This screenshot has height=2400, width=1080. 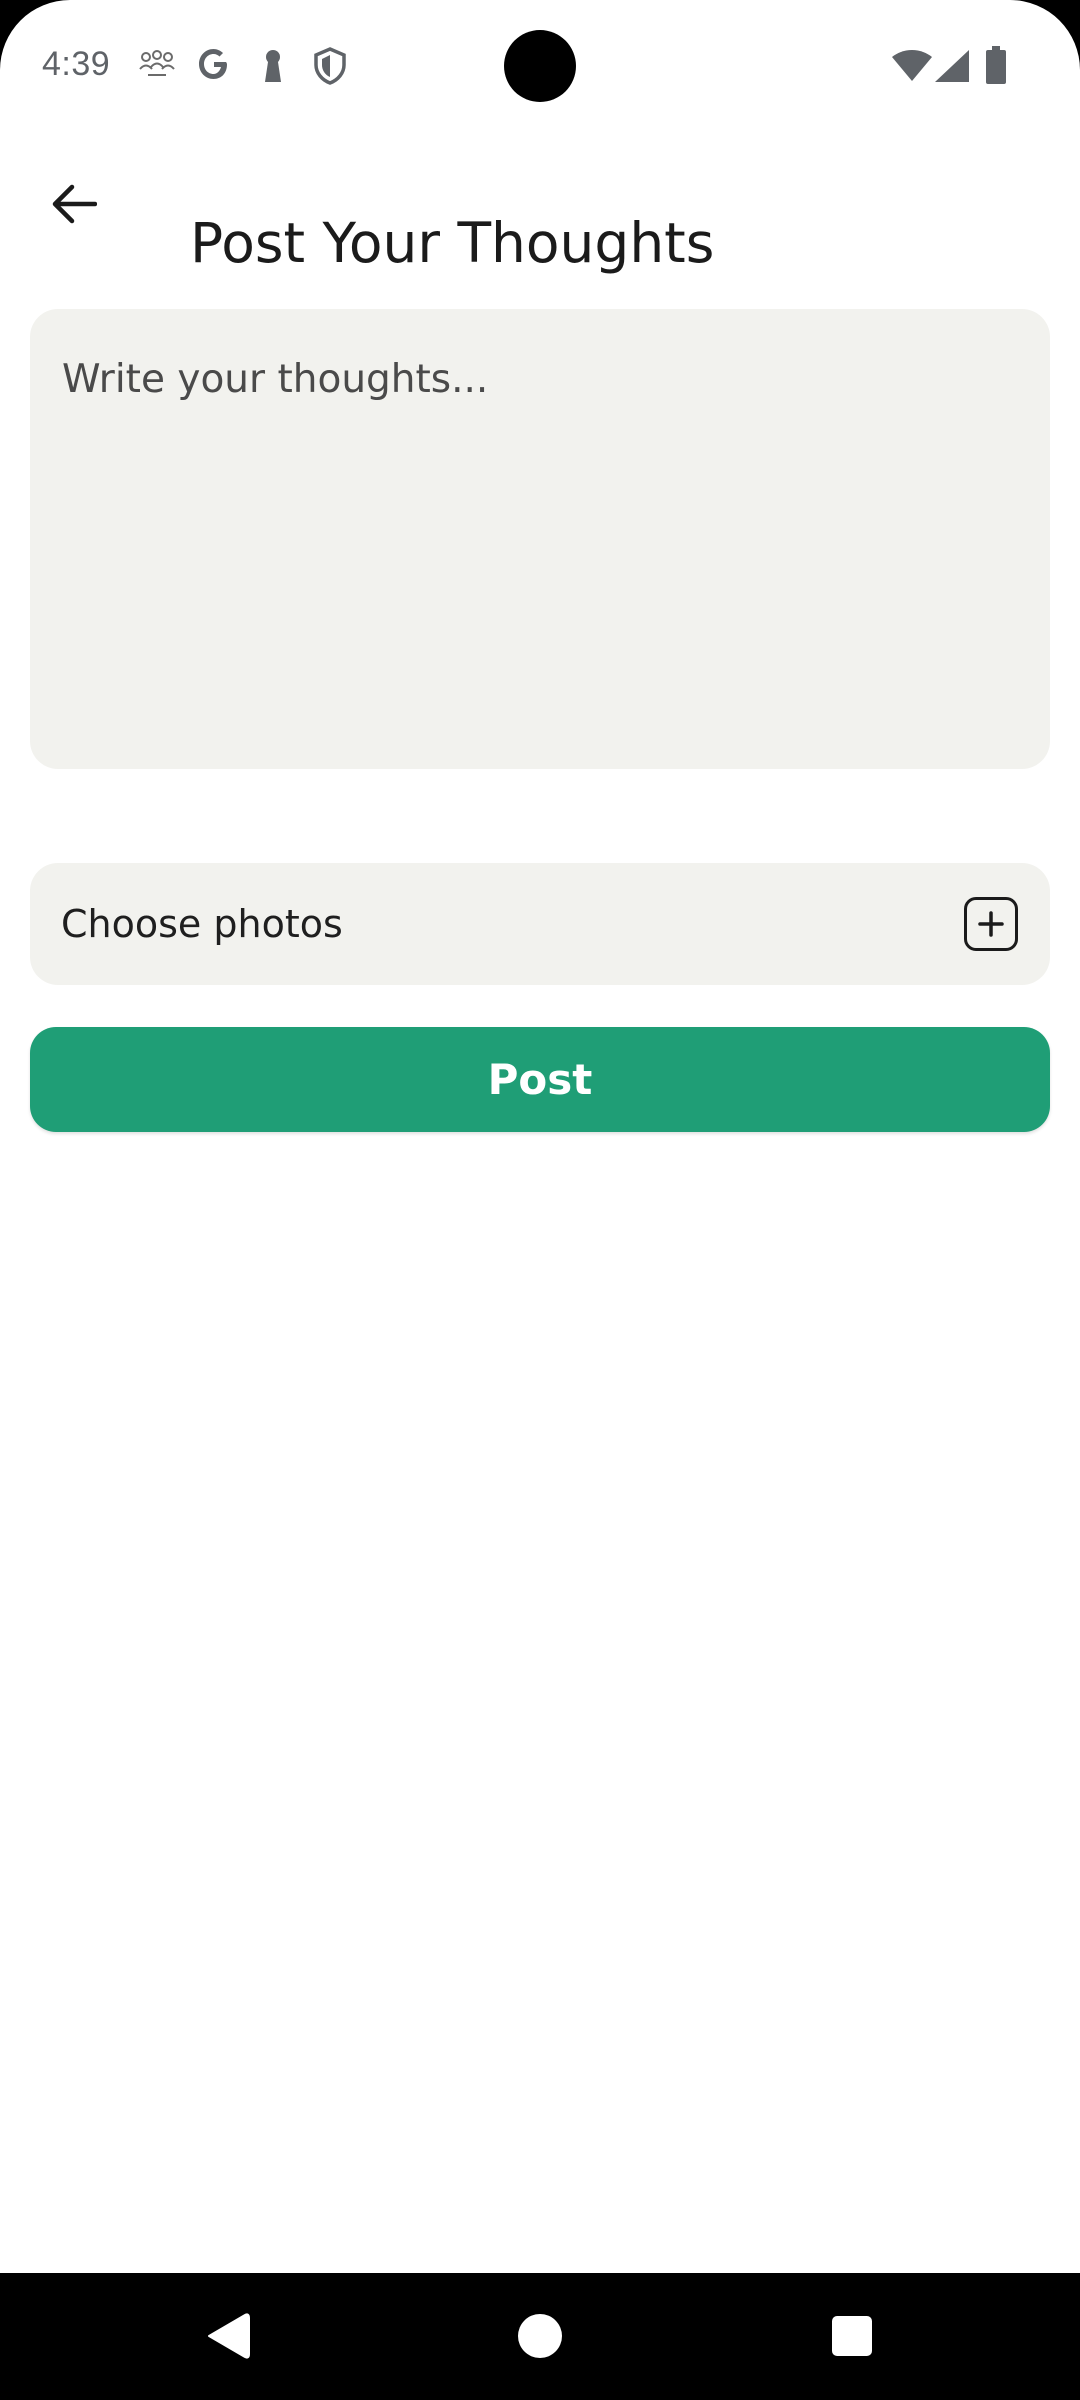 I want to click on status-bar: 4:39, so click(x=540, y=65).